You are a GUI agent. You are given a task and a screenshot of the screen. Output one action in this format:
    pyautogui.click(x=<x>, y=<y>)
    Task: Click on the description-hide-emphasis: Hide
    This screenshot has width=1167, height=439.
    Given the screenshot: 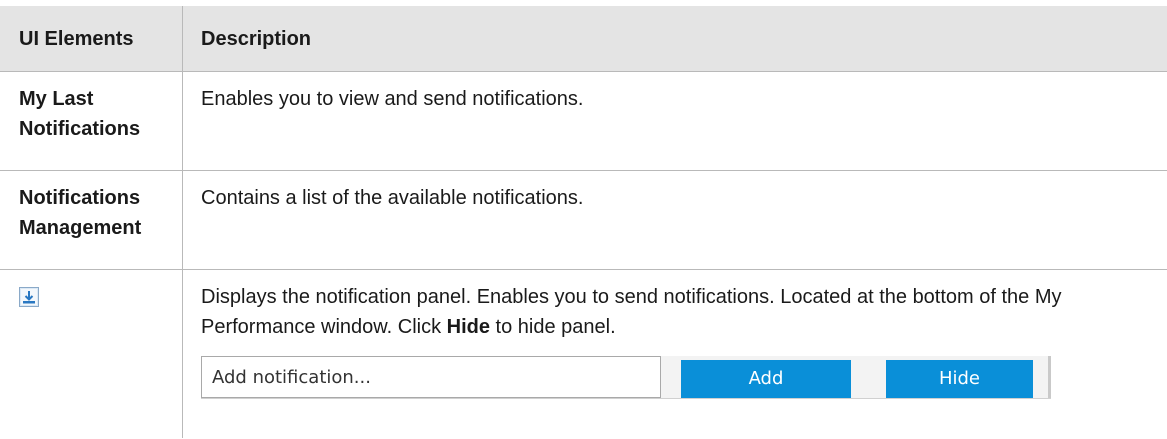 What is the action you would take?
    pyautogui.click(x=468, y=327)
    